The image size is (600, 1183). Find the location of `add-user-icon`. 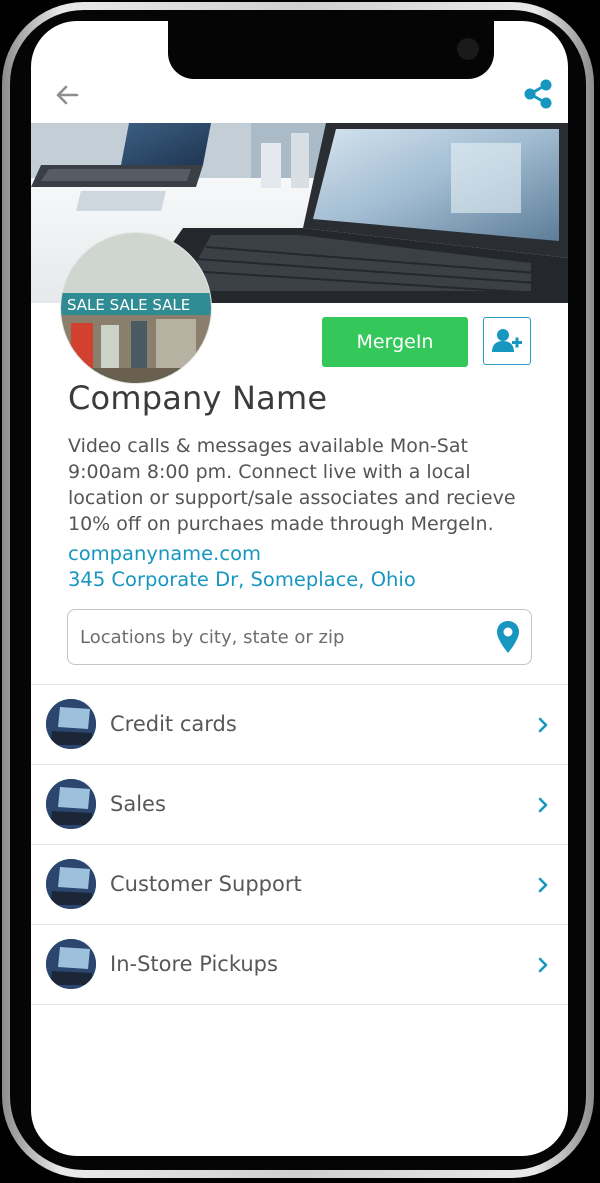

add-user-icon is located at coordinates (507, 340).